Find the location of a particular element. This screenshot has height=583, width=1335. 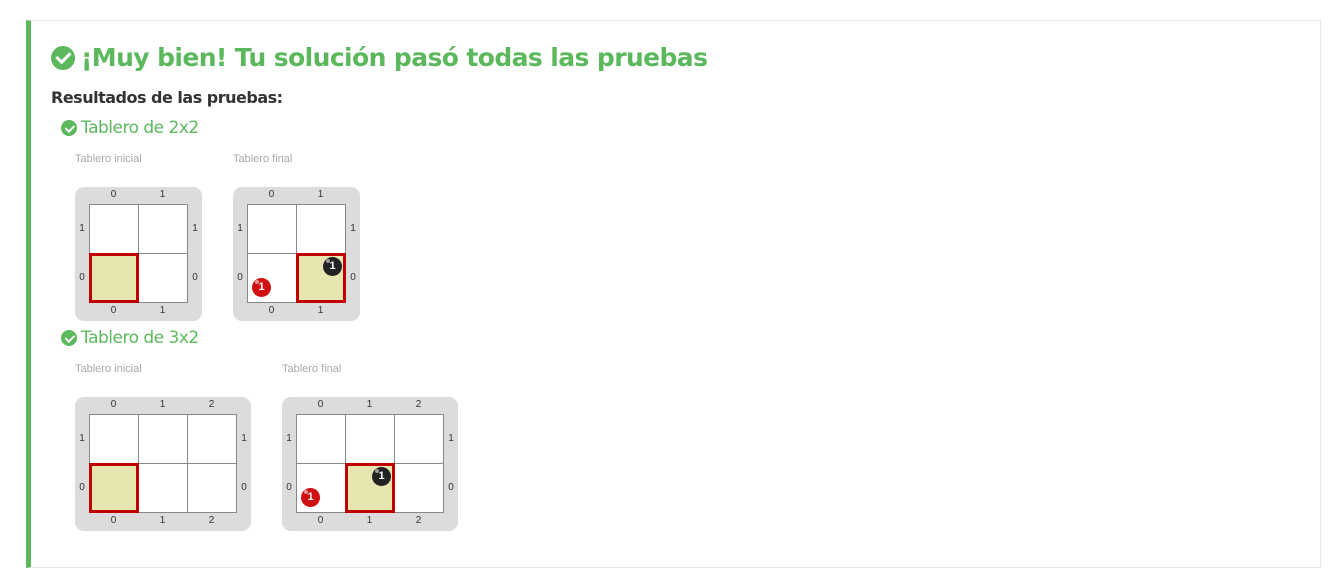

test-title-3x2: Tablero de 3x2 is located at coordinates (130, 338).